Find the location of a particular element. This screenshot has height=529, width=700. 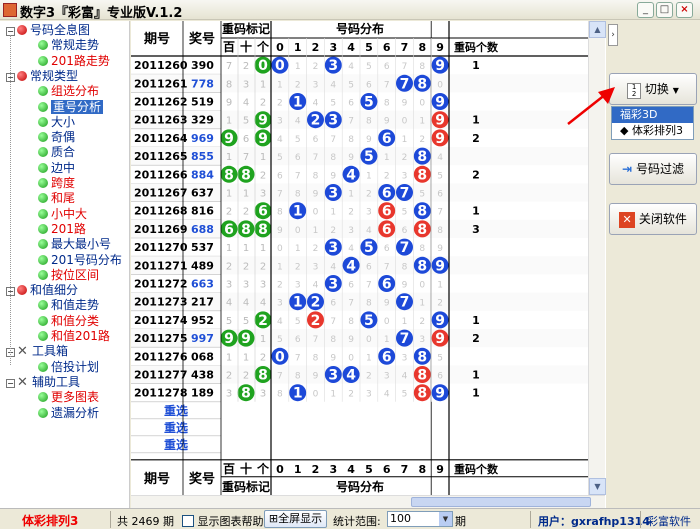

prize-cell: 217 is located at coordinates (202, 302).